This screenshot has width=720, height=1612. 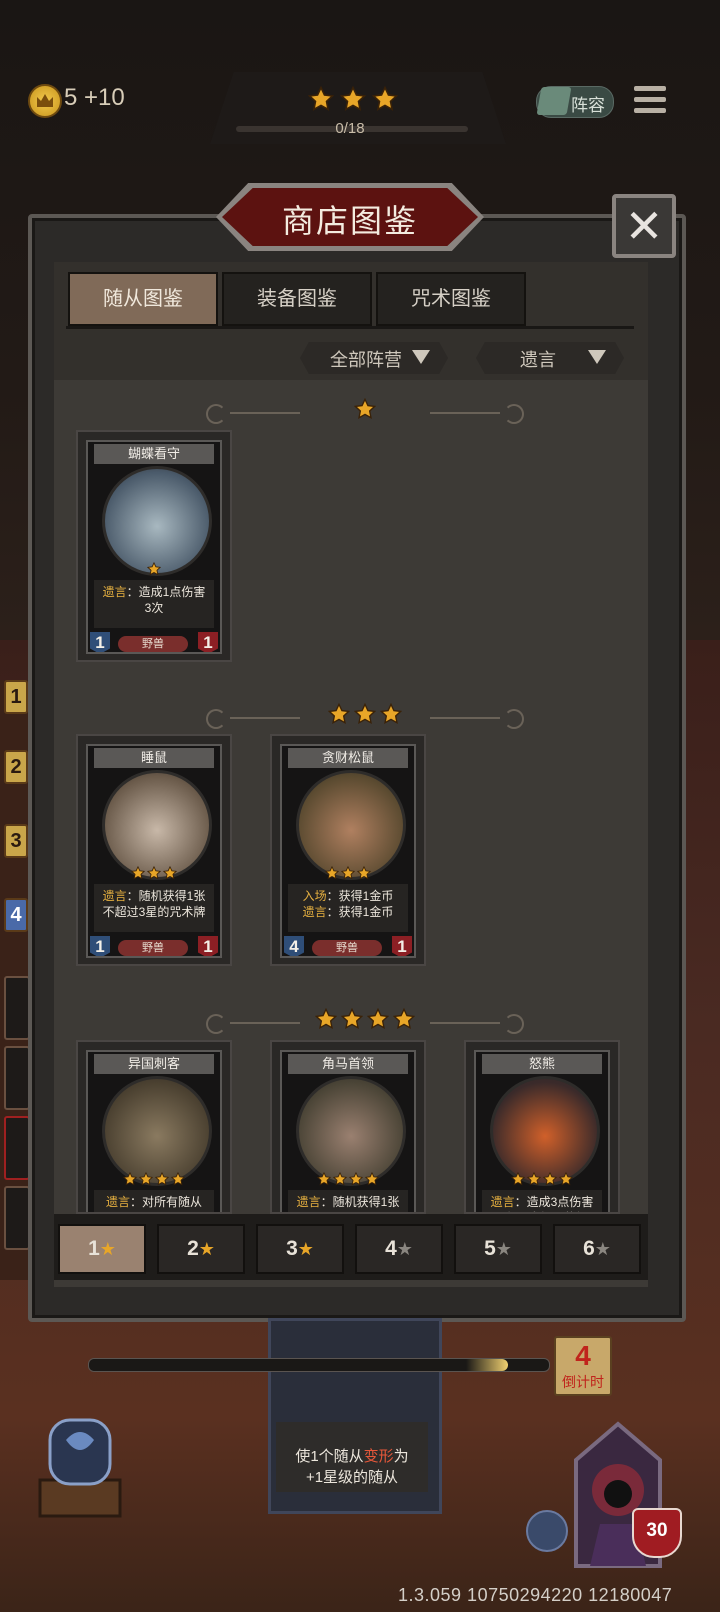 I want to click on minion-card: 怒熊遗言：造成3点伤害2次，成长：获得, so click(x=542, y=1131).